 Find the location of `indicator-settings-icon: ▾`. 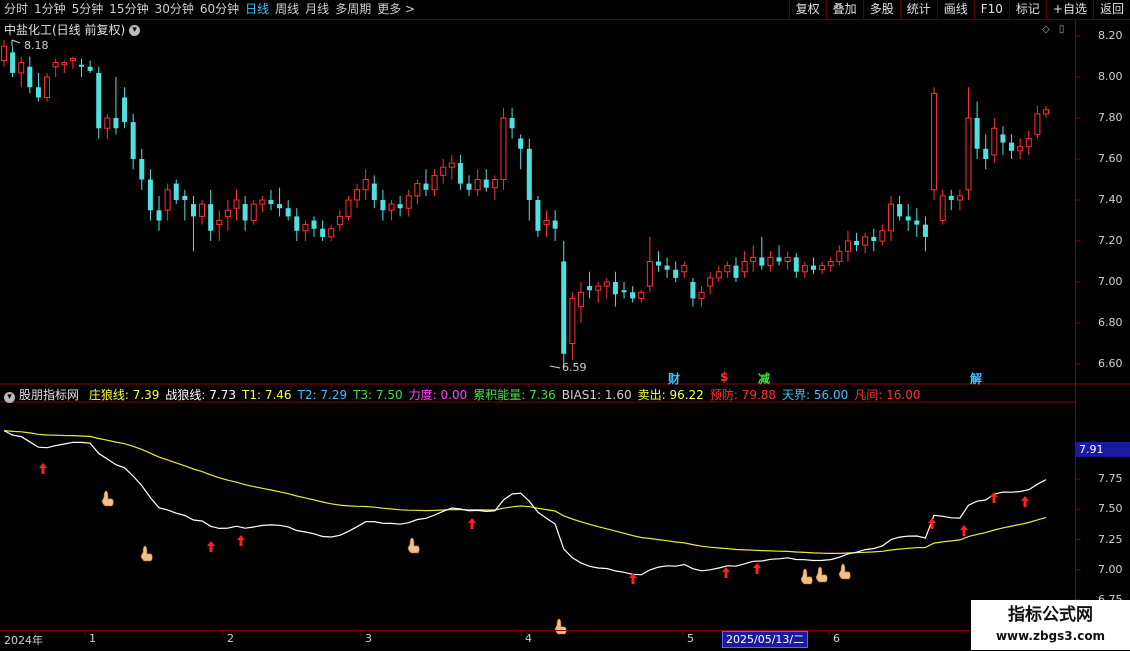

indicator-settings-icon: ▾ is located at coordinates (9, 397).